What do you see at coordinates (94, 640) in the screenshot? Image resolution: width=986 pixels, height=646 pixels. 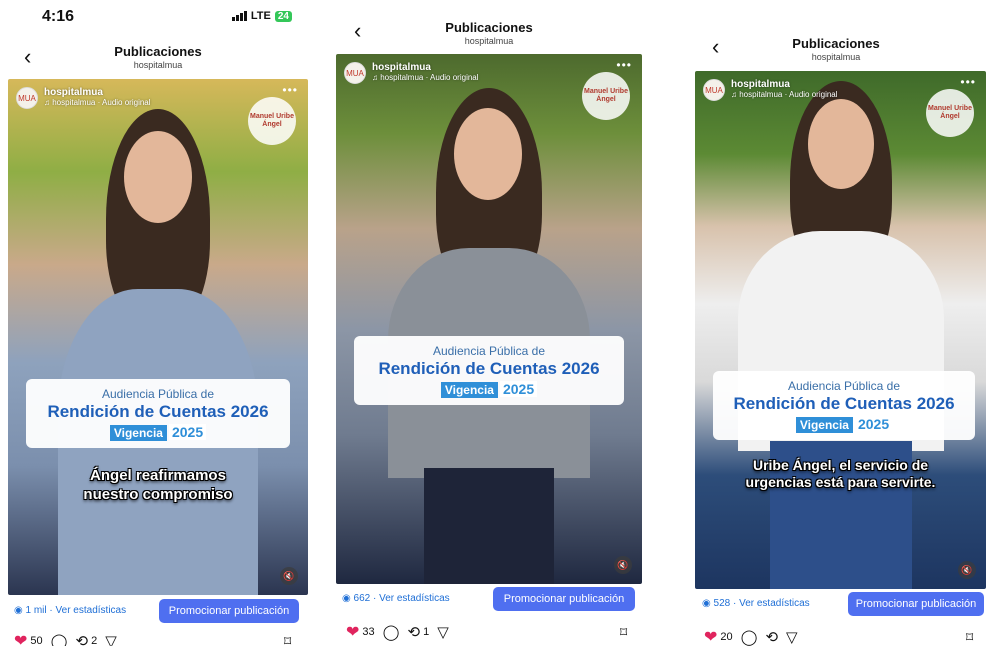 I see `repost-count: 2` at bounding box center [94, 640].